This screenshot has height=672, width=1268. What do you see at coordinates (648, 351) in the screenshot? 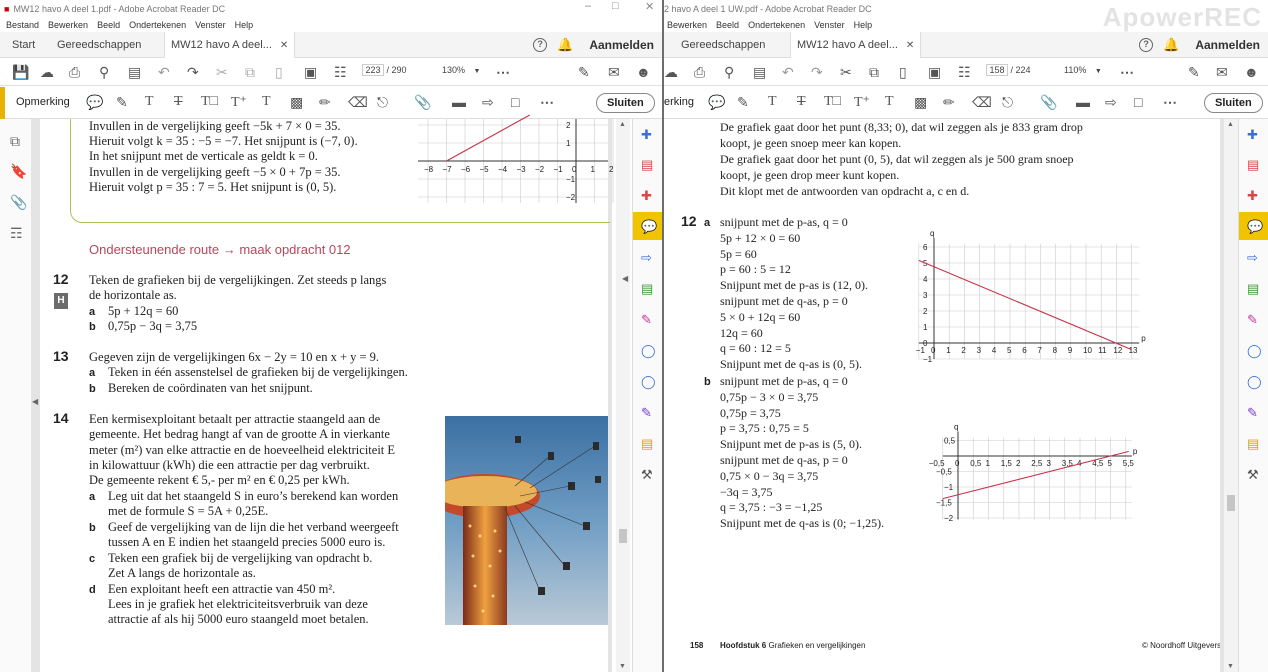
I see `protect-icon: ◯` at bounding box center [648, 351].